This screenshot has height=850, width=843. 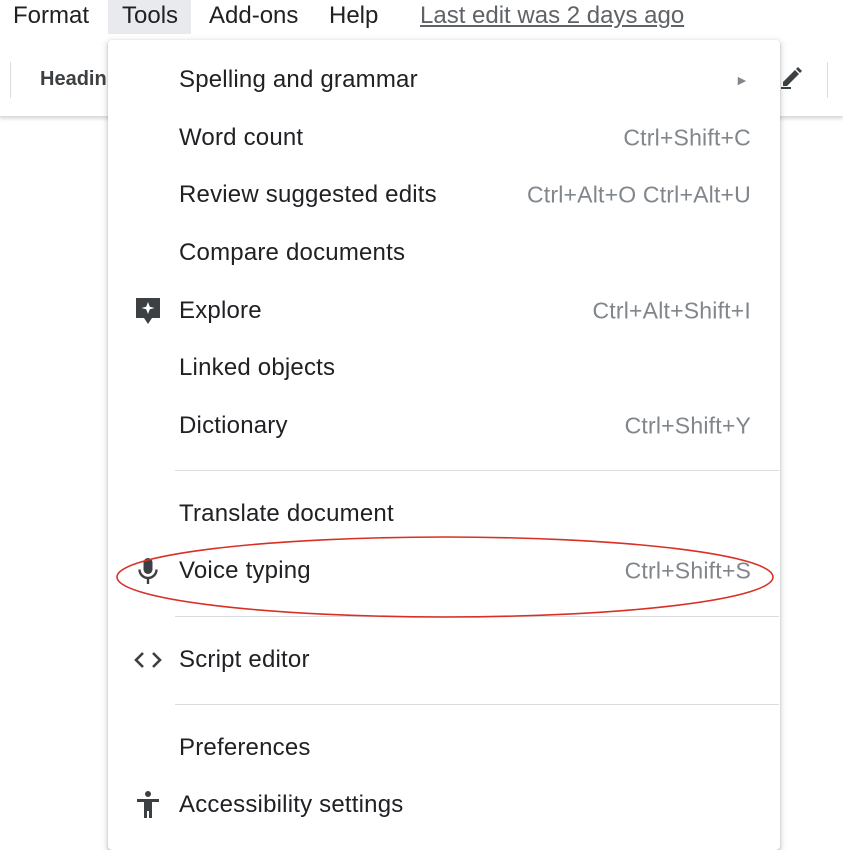 I want to click on menu-item-shortcut: Ctrl+Alt+O Ctrl+Alt+U, so click(x=638, y=194).